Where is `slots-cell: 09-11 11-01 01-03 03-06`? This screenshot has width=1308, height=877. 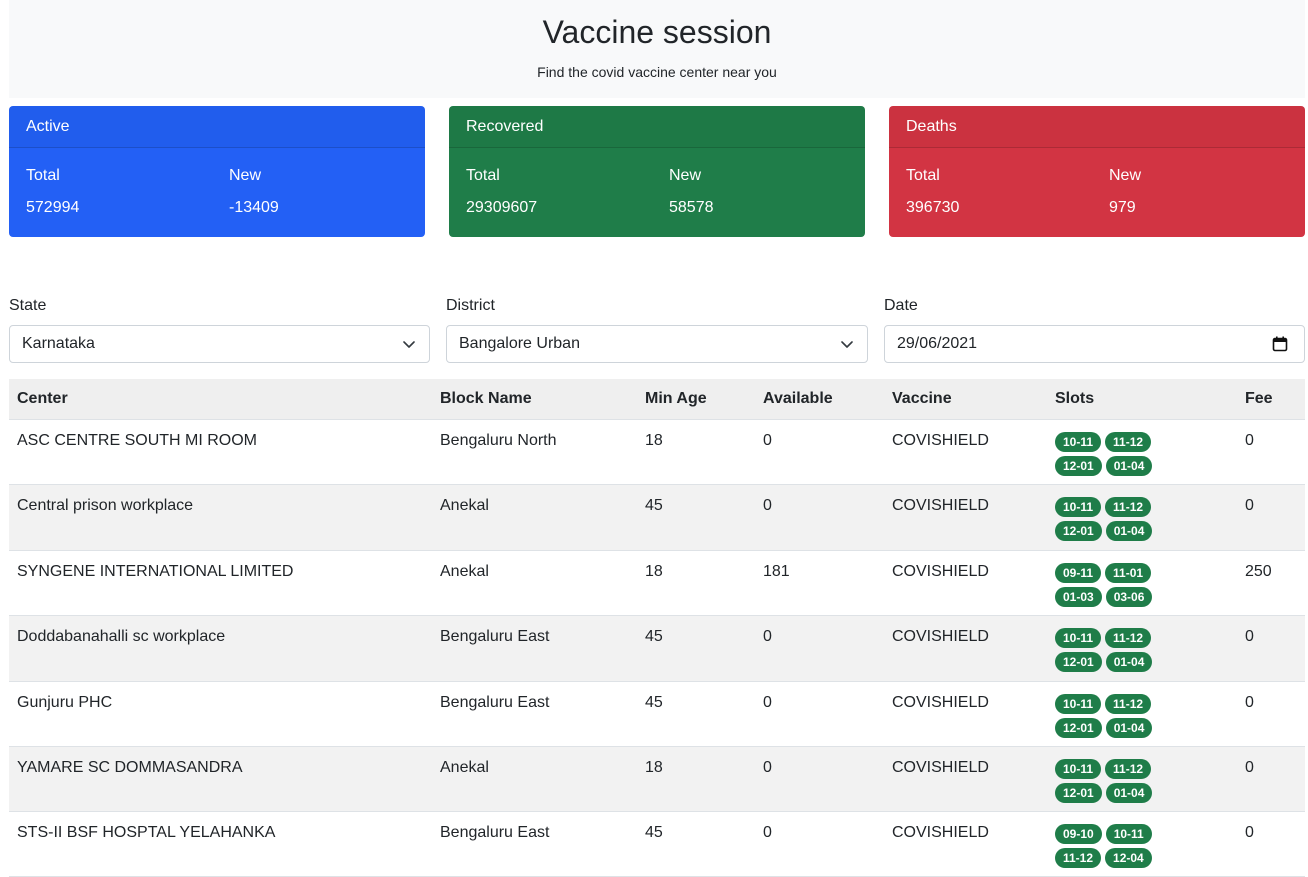 slots-cell: 09-11 11-01 01-03 03-06 is located at coordinates (1111, 585).